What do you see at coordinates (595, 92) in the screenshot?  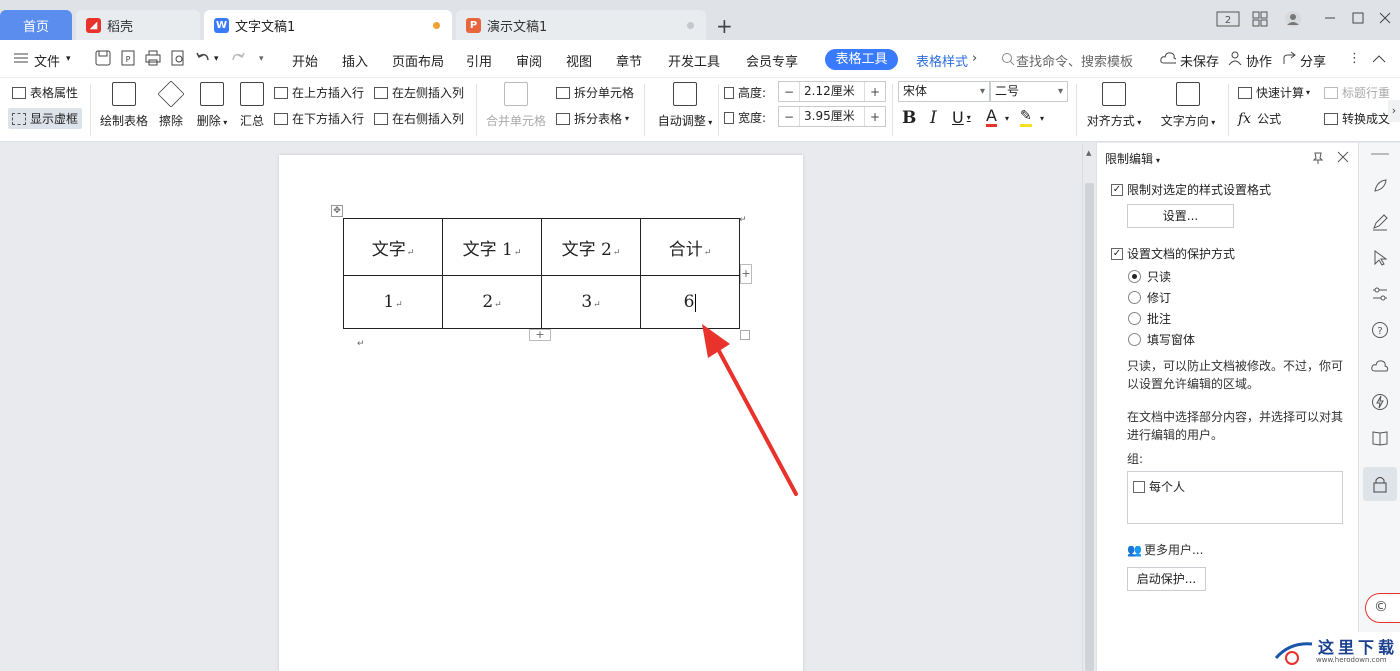 I see `split-cells-button: 拆分单元格` at bounding box center [595, 92].